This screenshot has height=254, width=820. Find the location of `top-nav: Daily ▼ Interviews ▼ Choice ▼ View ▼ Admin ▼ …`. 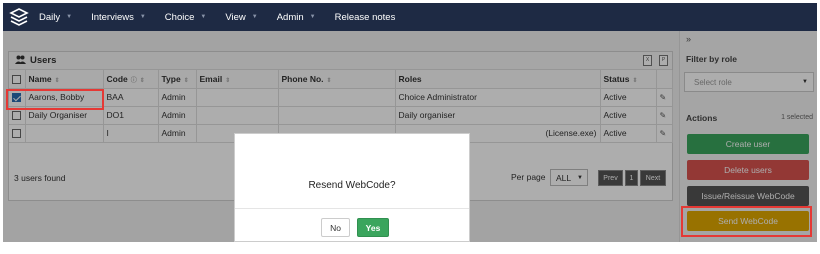

top-nav: Daily ▼ Interviews ▼ Choice ▼ View ▼ Admin ▼ … is located at coordinates (410, 17).